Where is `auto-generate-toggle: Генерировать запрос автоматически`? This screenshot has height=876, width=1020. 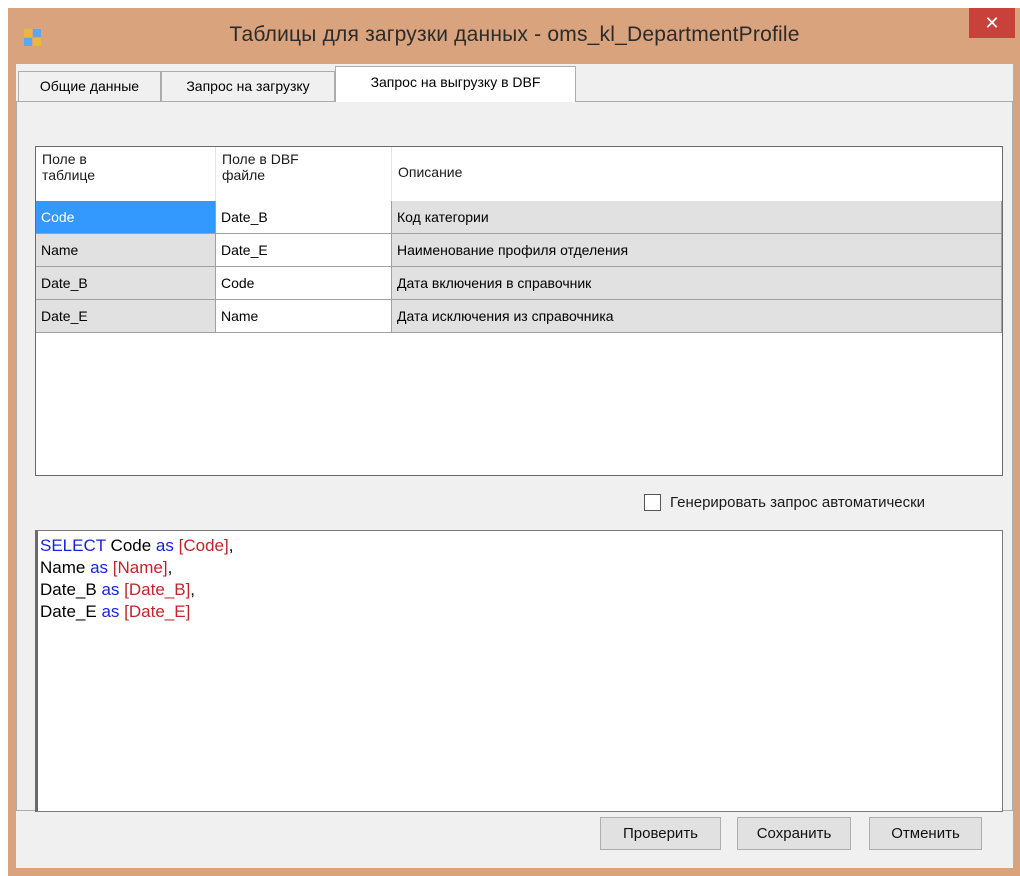
auto-generate-toggle: Генерировать запрос автоматически is located at coordinates (784, 502).